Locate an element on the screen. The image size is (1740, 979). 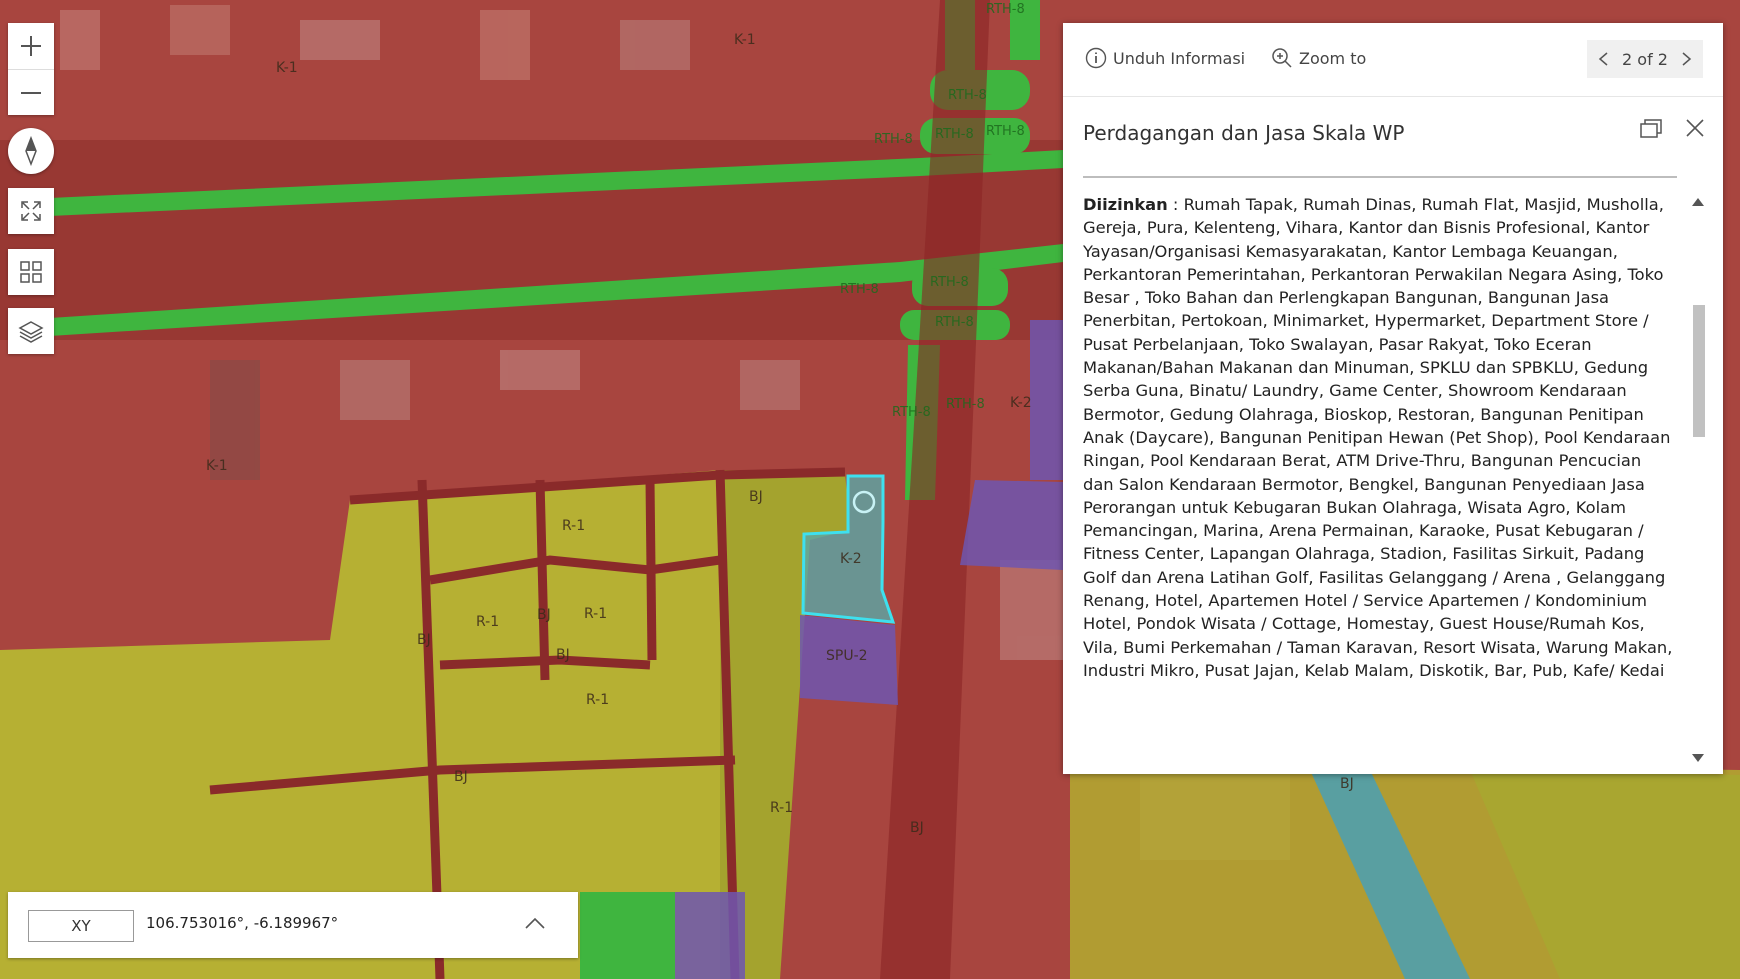
coordinate-widget: XY 106.753016°, -6.189967° is located at coordinates (293, 925).